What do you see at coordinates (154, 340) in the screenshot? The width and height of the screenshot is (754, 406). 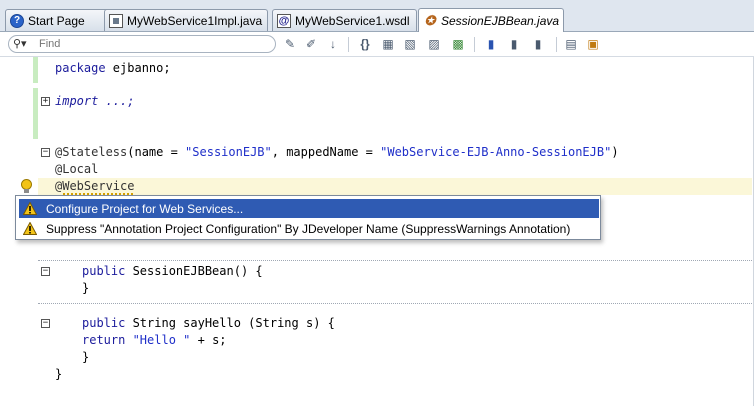 I see `code-line-return: return "Hello " + s;` at bounding box center [154, 340].